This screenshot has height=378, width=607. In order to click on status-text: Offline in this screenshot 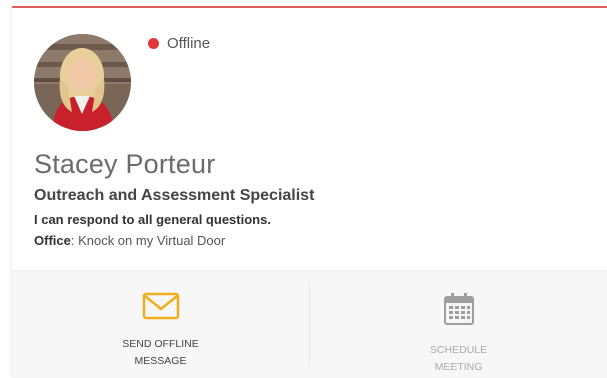, I will do `click(189, 43)`.